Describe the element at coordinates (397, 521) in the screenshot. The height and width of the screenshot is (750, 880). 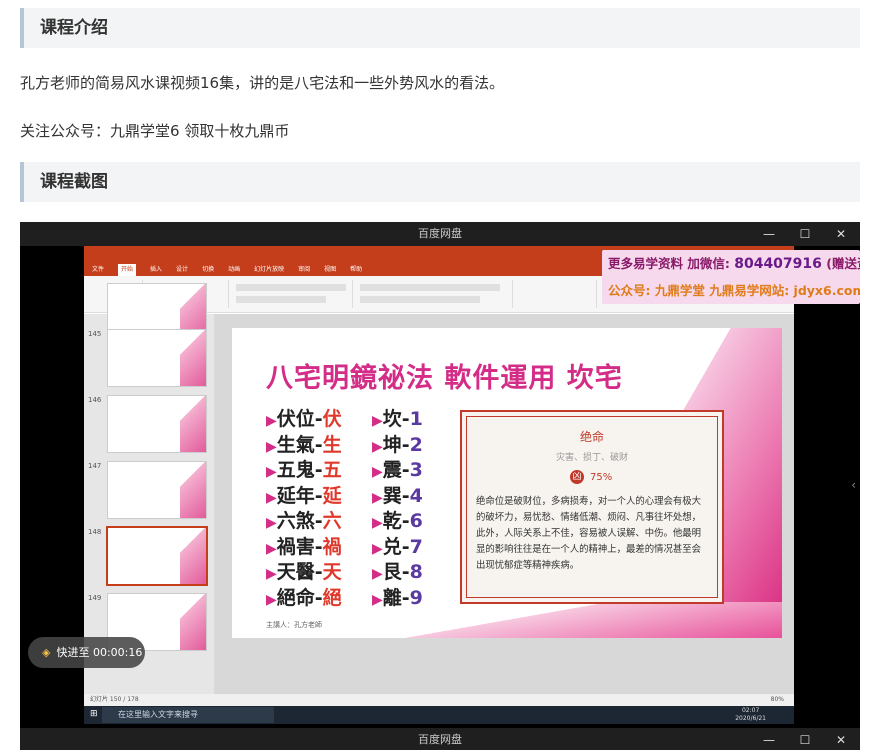
I see `gua-row: ▶乾-6` at that location.